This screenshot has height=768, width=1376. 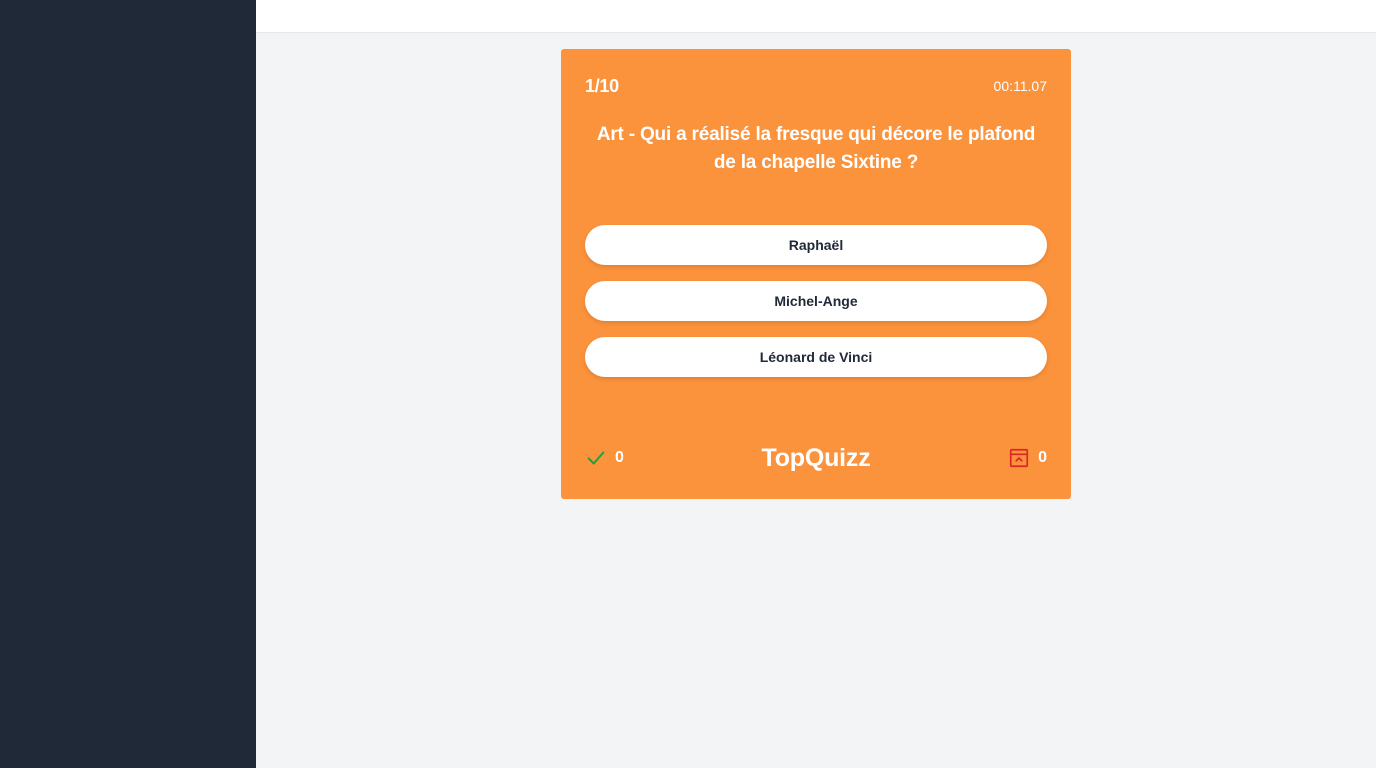 I want to click on quiz-footer: 0 TopQuizz 0, so click(x=816, y=458).